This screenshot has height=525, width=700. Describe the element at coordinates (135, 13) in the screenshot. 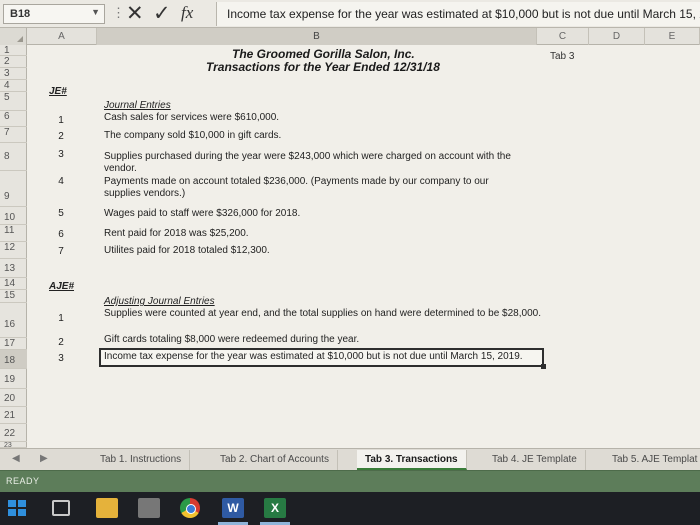

I see `cancel-x-icon: ✕` at that location.